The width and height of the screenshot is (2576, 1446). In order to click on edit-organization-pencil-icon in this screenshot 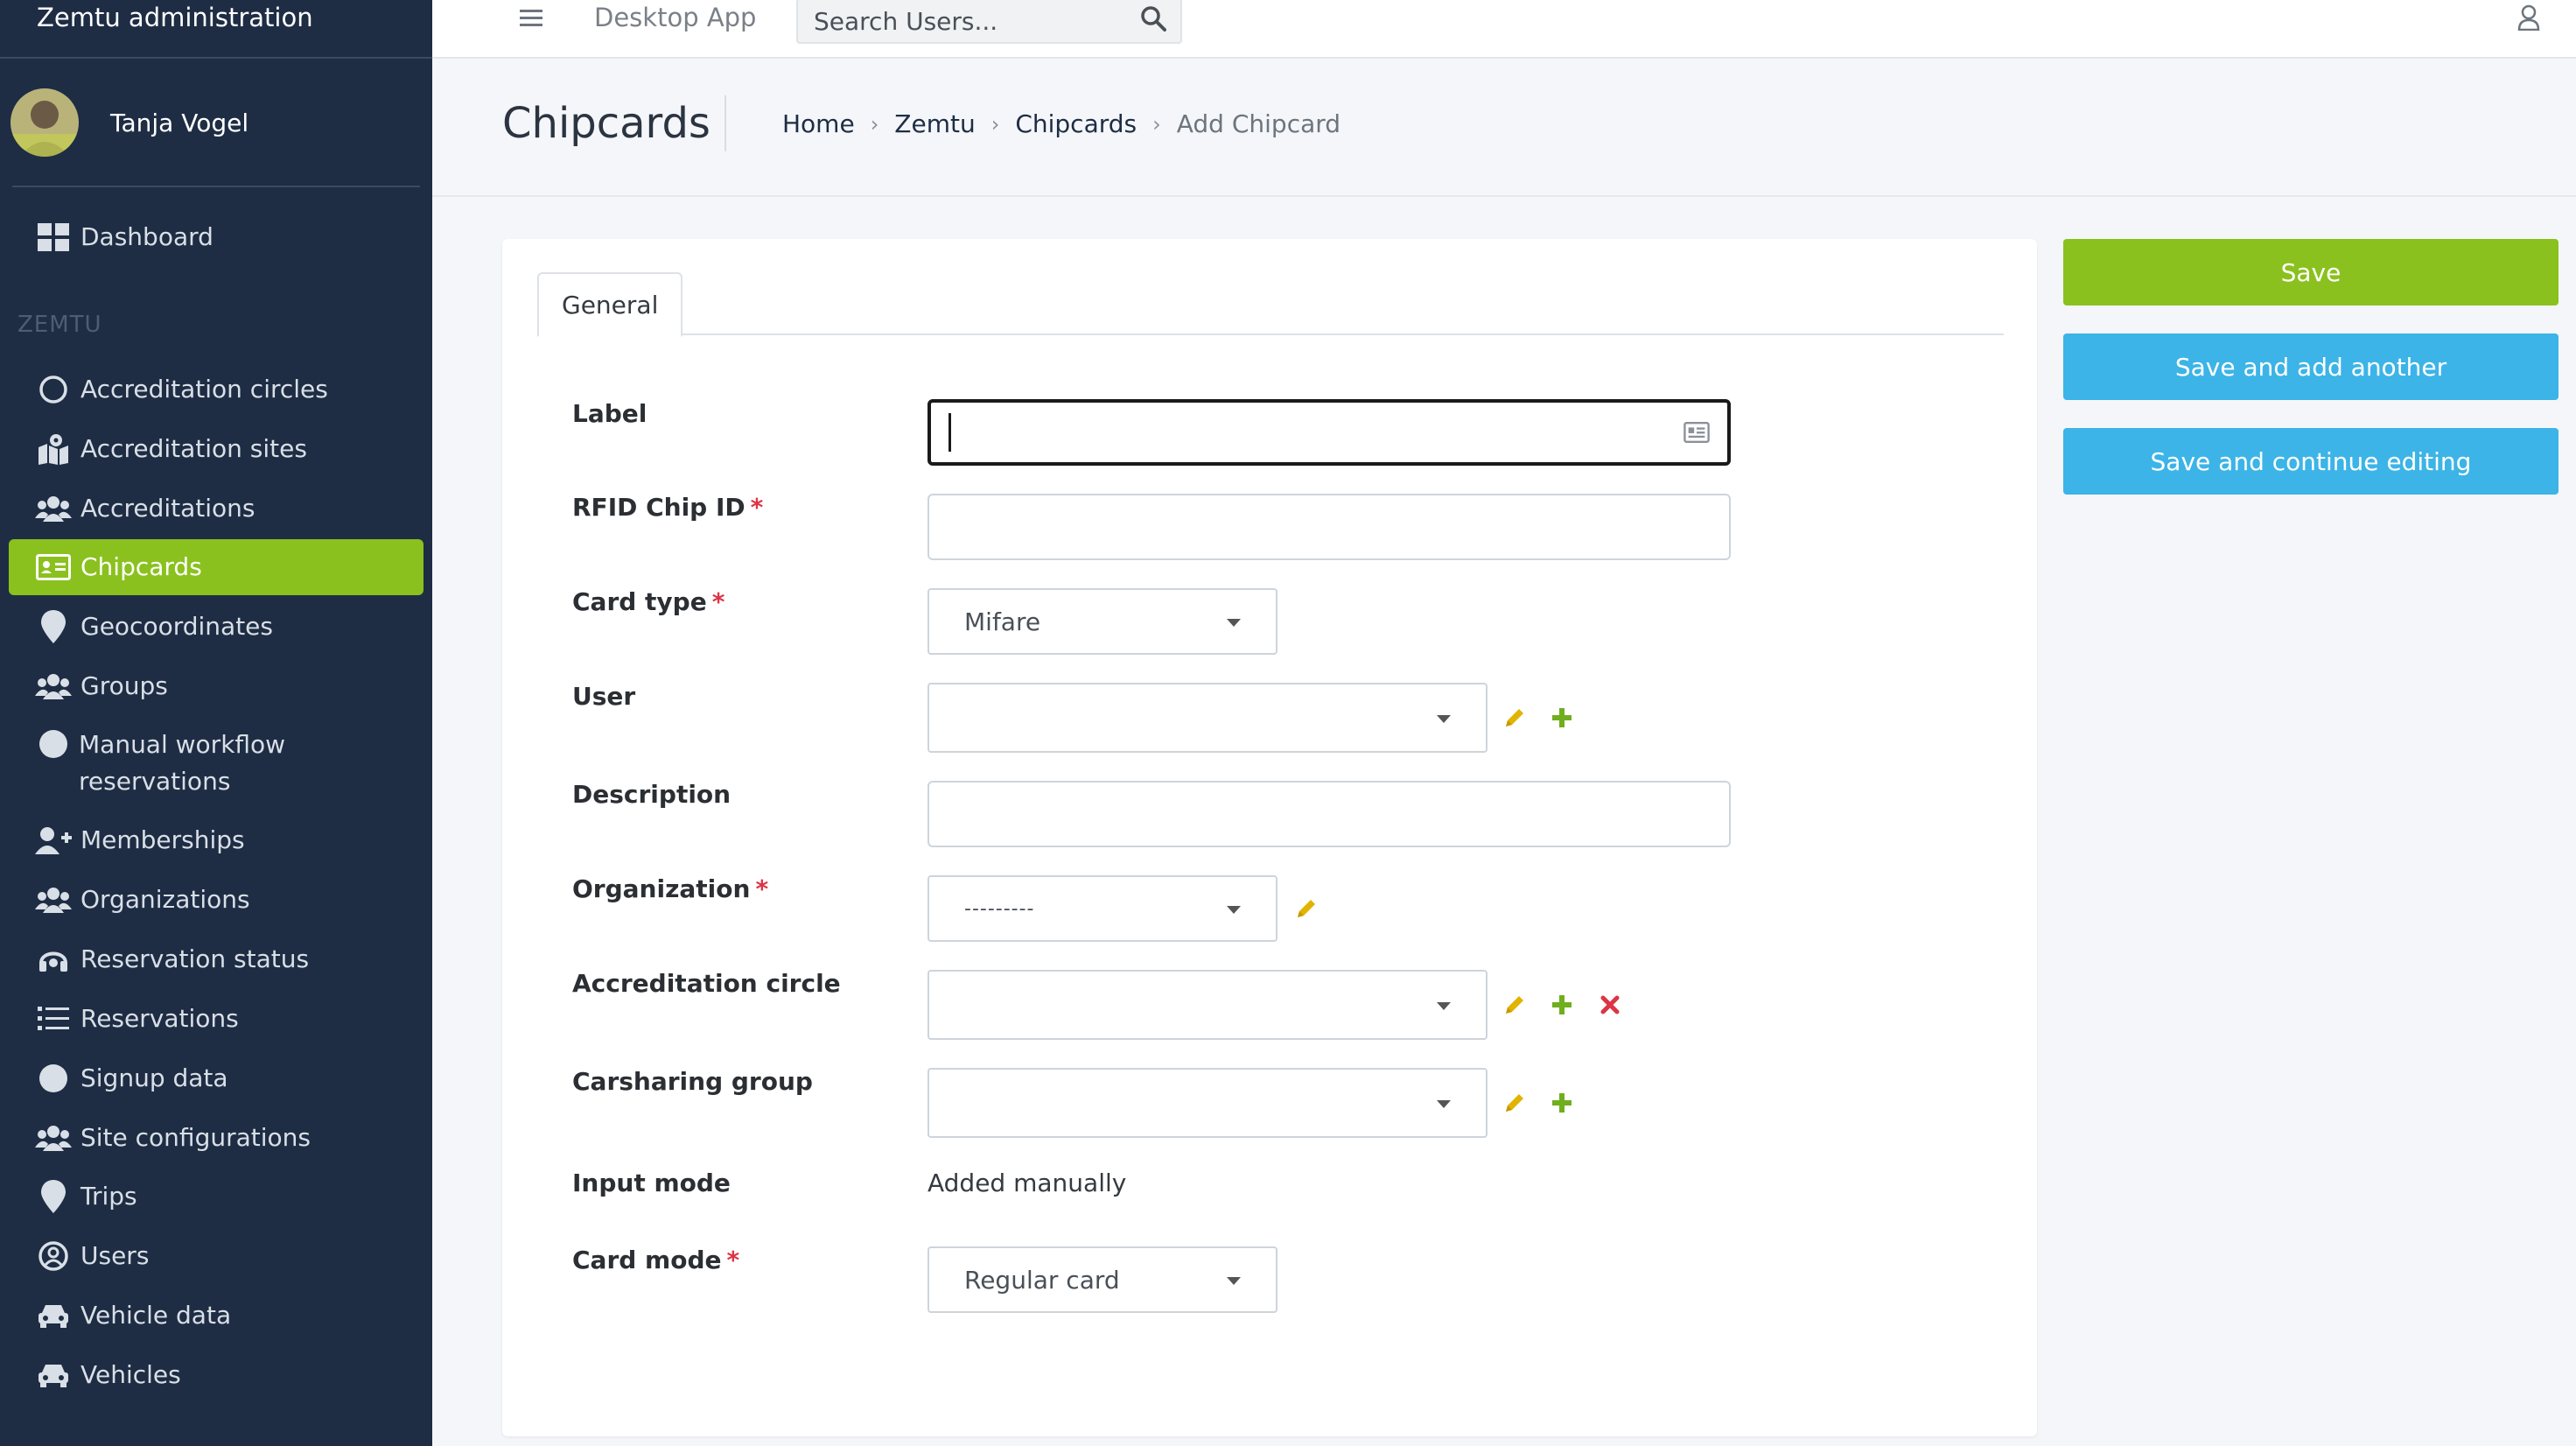, I will do `click(1306, 908)`.